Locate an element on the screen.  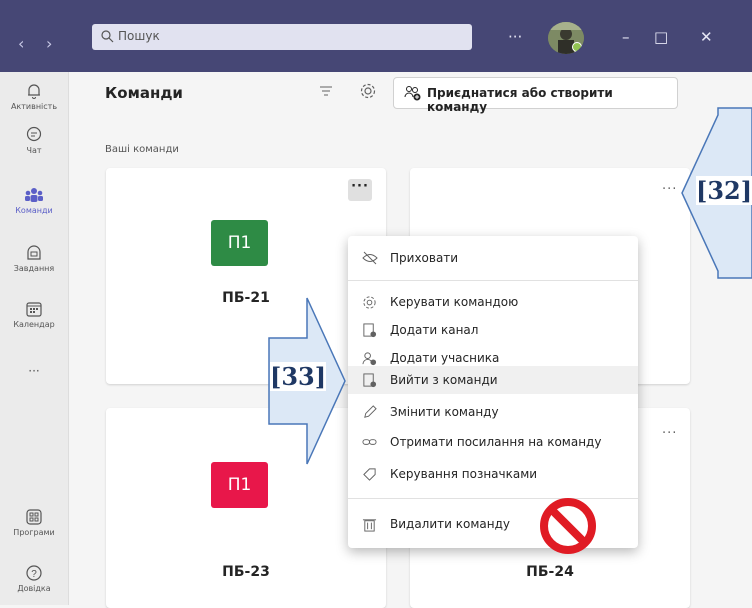
teams-icon is located at coordinates (34, 195).